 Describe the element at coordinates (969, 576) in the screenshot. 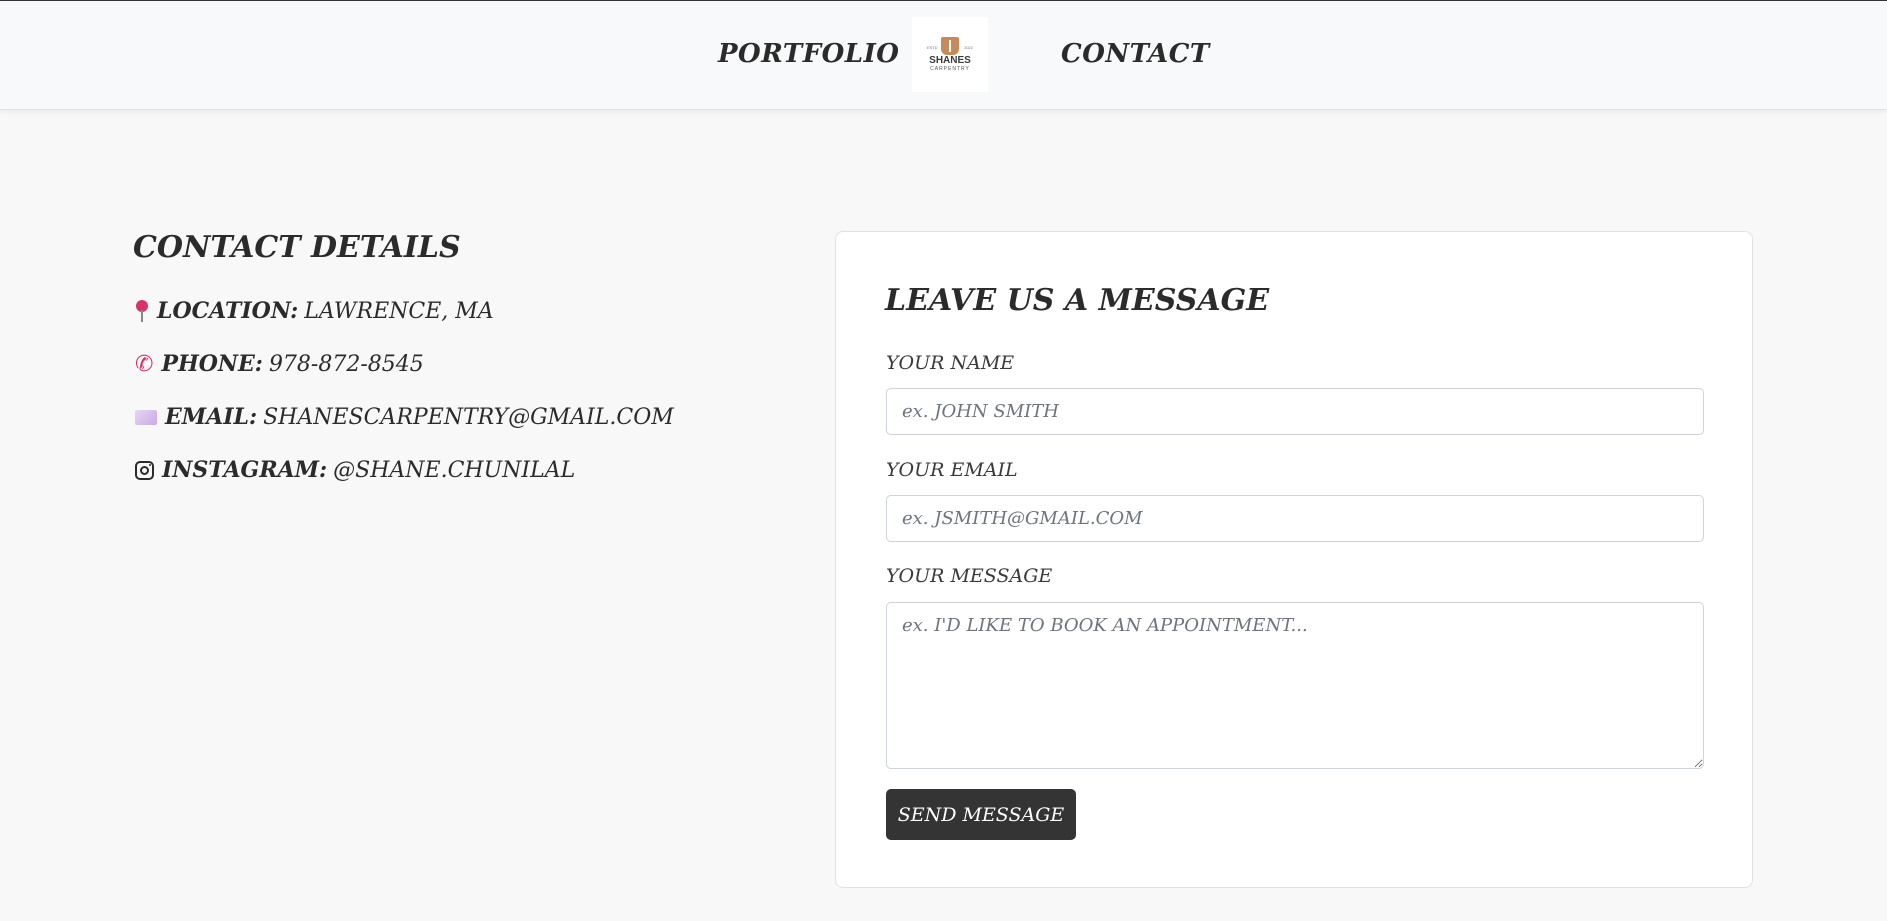

I see `message-label: YOUR MESSAGE` at that location.